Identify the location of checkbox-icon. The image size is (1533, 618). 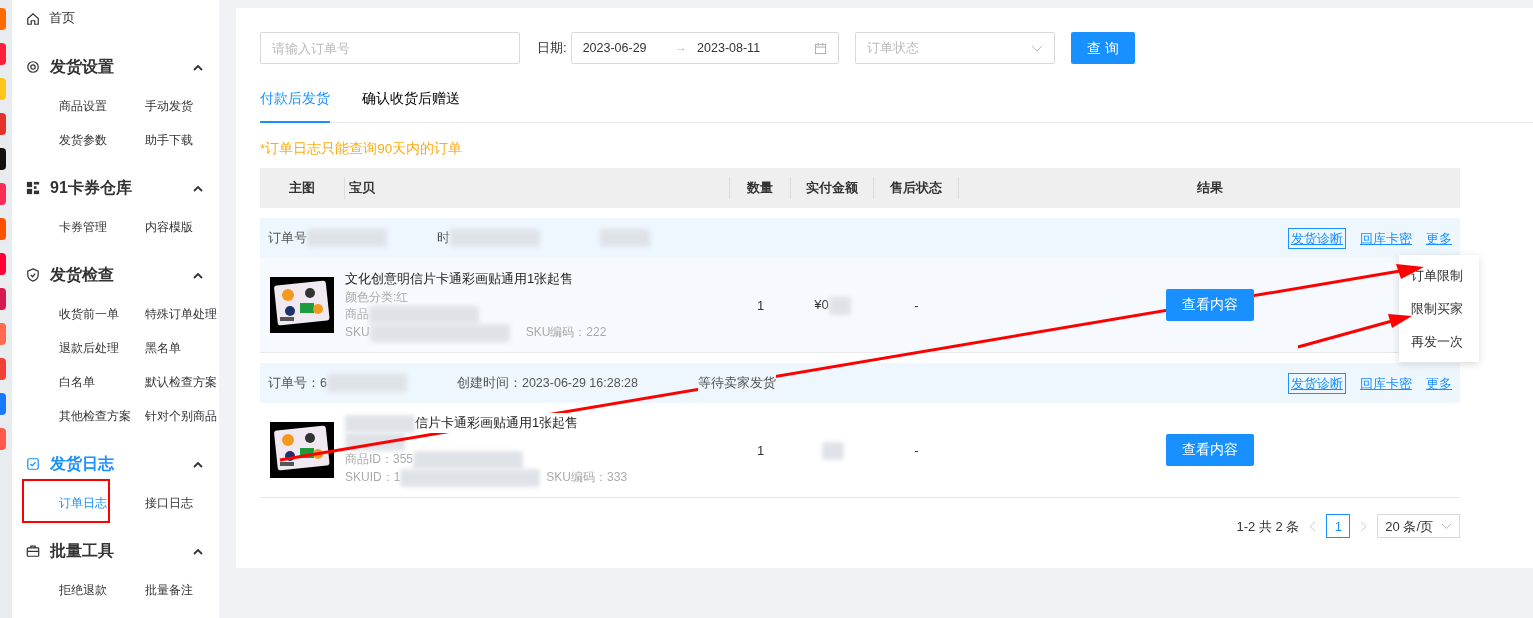
(33, 464).